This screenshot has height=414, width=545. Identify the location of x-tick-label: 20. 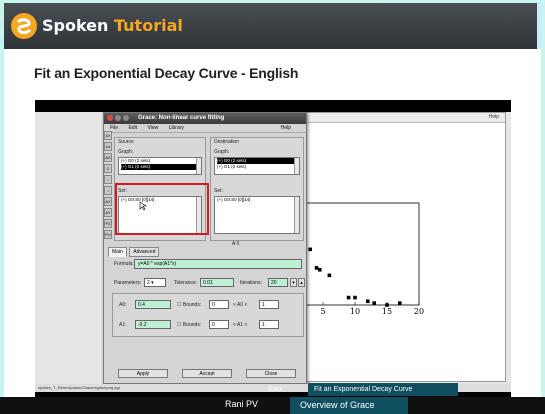
(419, 311).